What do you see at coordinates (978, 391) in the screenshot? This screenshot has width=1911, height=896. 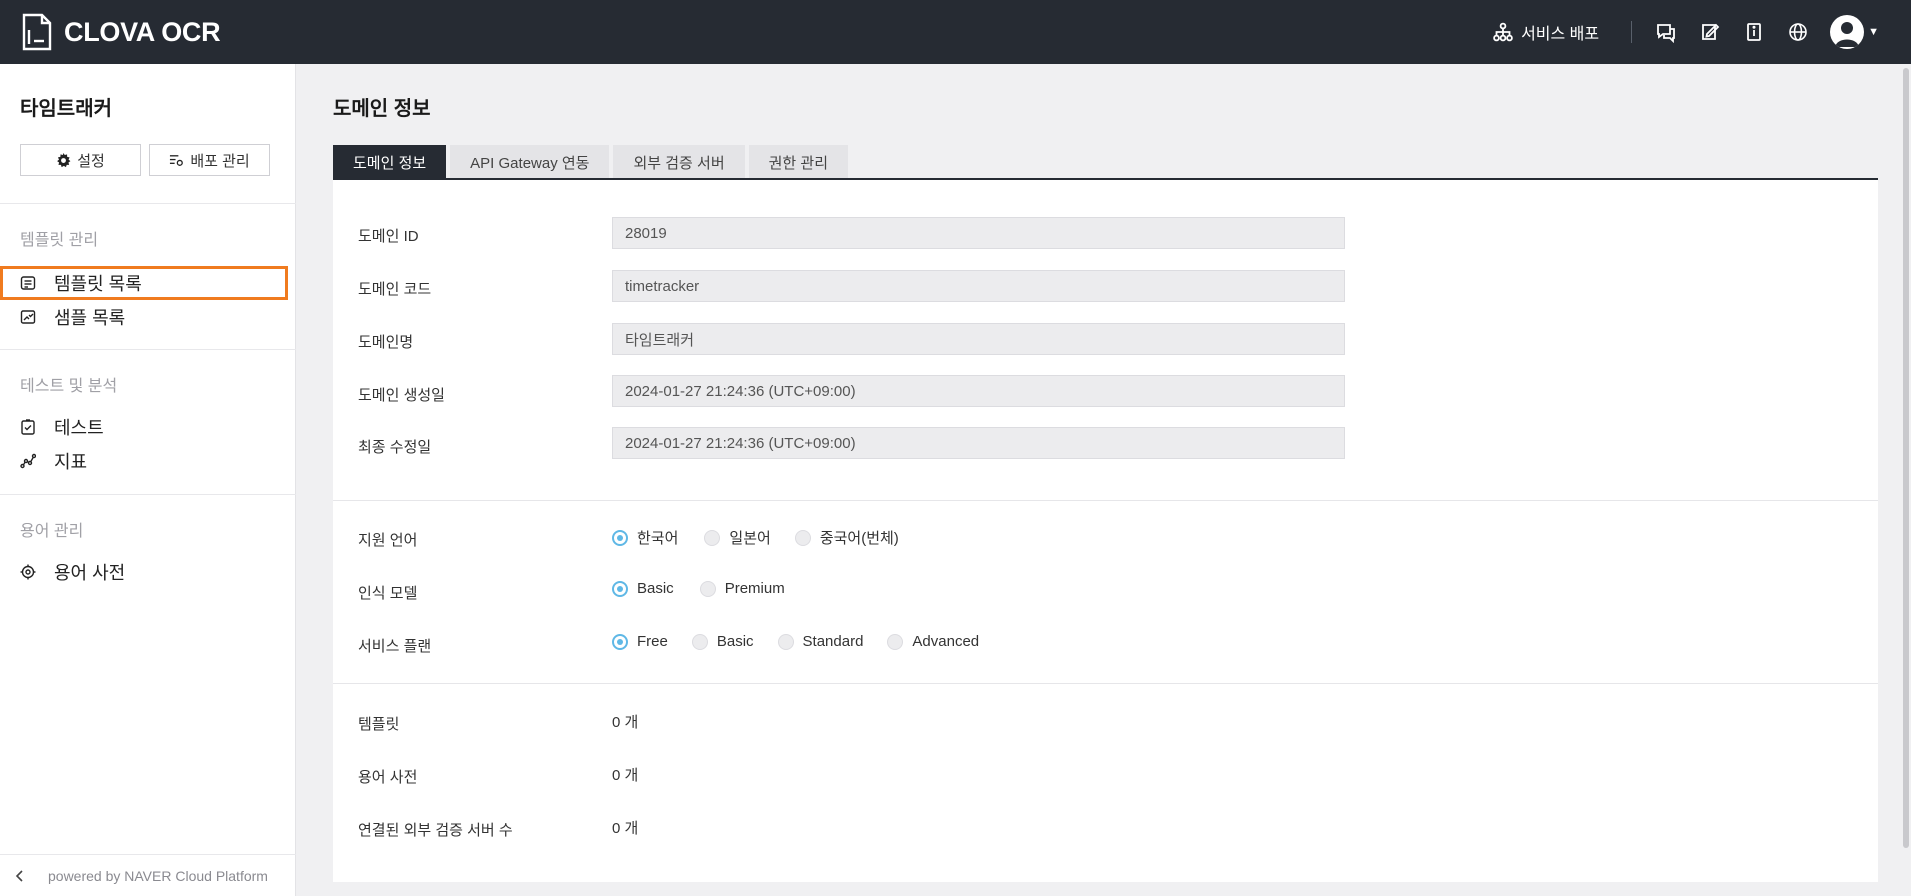 I see `created-at-field: 2024-01-27 21:24:36 (UTC+09:00)` at bounding box center [978, 391].